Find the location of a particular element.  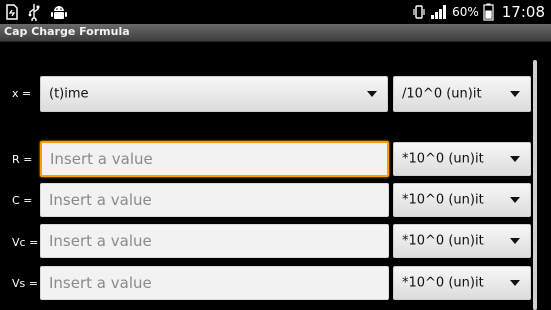

usb-icon is located at coordinates (34, 12).